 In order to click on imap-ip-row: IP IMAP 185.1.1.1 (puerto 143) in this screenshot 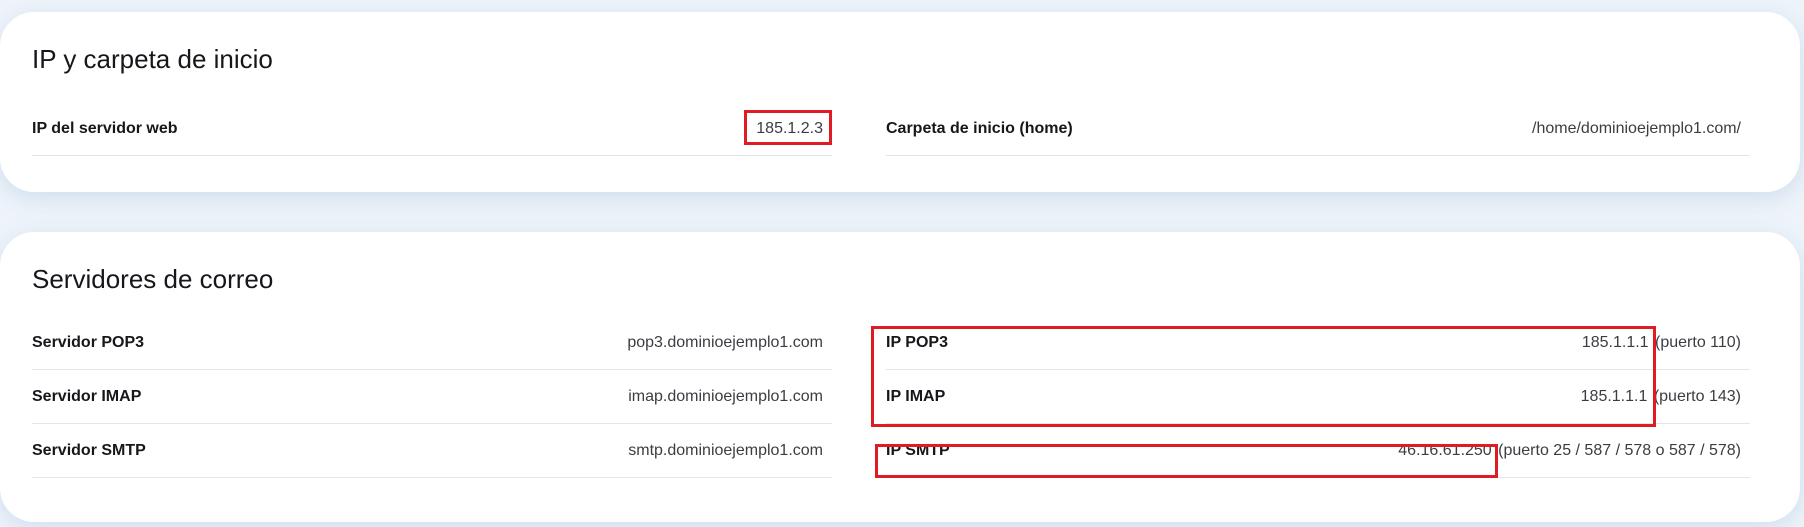, I will do `click(1318, 398)`.